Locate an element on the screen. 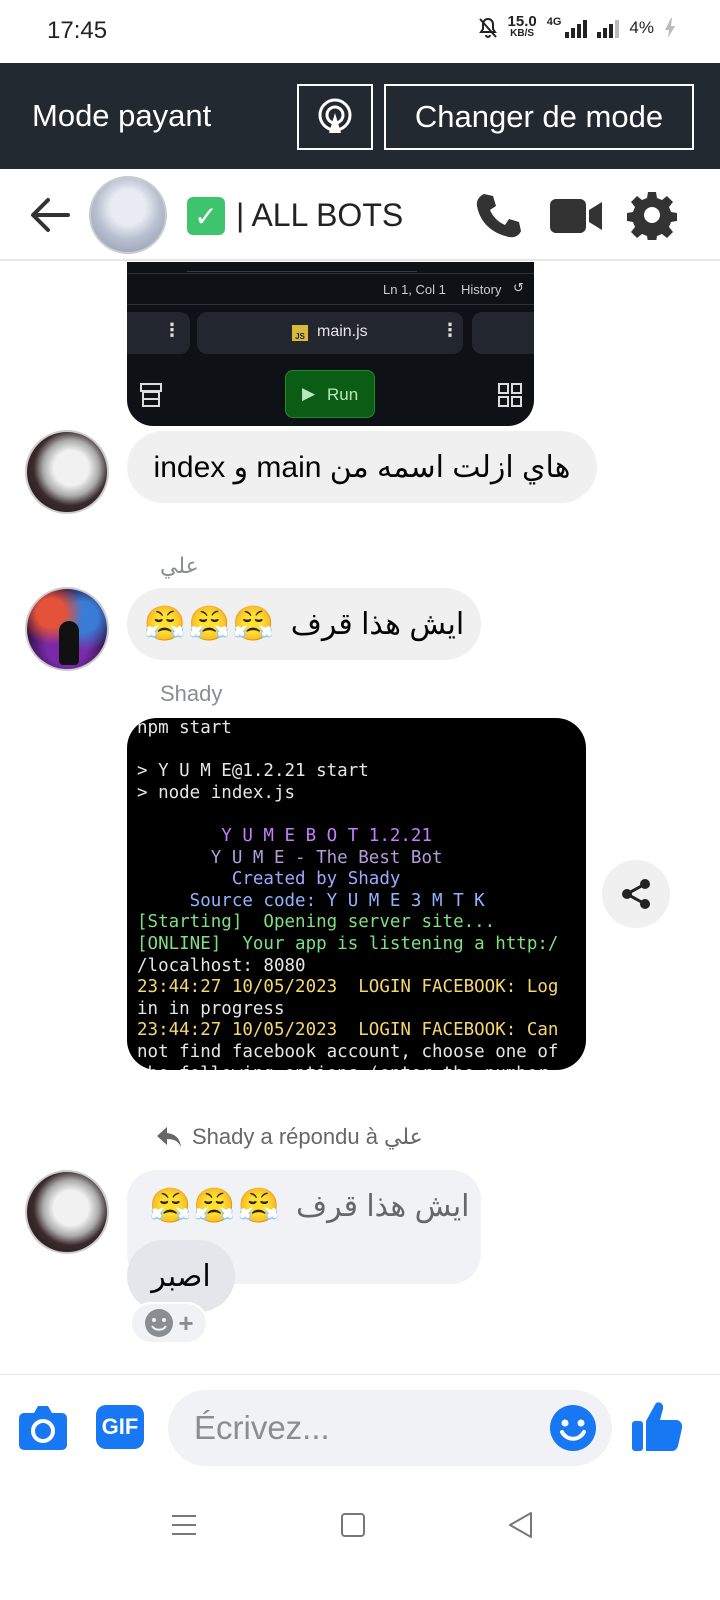  menu-icon is located at coordinates (184, 1525).